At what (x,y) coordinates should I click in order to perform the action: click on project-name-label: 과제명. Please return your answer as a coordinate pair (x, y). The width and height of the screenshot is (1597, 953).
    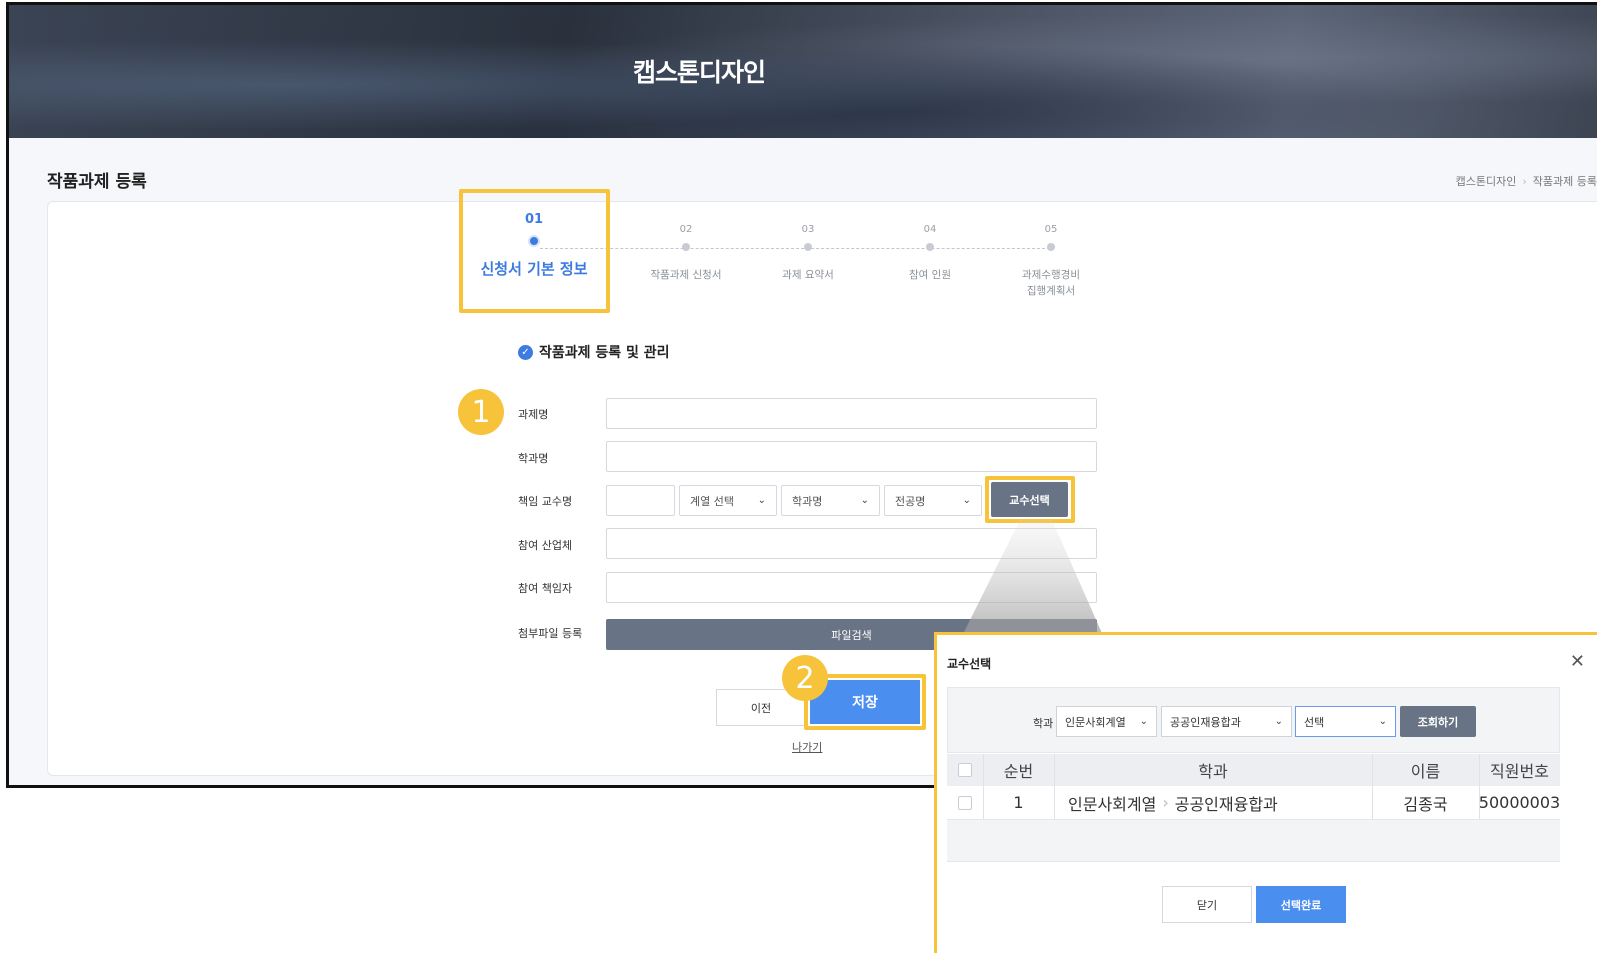
    Looking at the image, I should click on (533, 414).